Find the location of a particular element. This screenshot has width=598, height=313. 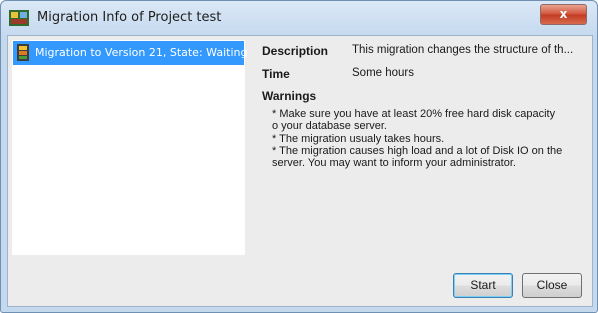

list-item-label: Migration to Version 21, State: Waiting is located at coordinates (141, 52).